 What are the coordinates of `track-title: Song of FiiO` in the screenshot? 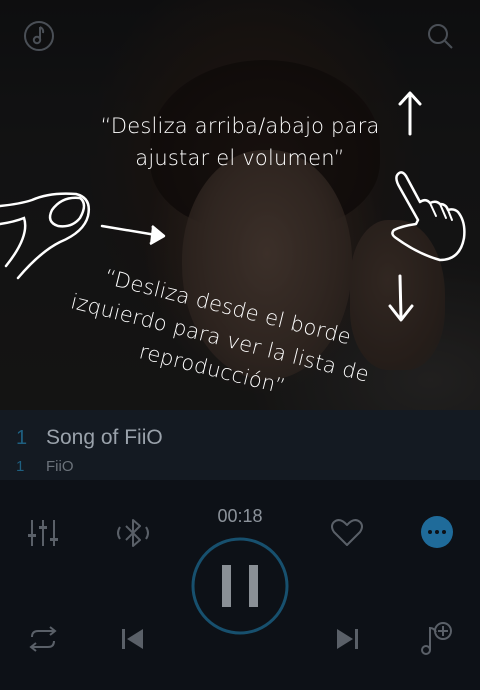 It's located at (104, 437).